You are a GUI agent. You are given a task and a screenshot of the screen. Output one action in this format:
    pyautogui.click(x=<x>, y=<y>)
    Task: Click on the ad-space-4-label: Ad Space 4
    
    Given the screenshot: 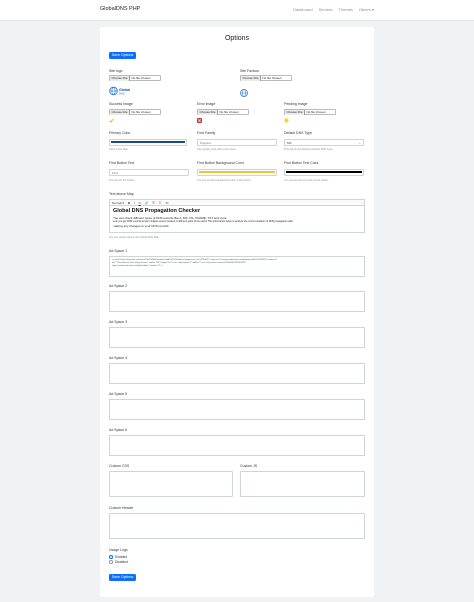 What is the action you would take?
    pyautogui.click(x=118, y=358)
    